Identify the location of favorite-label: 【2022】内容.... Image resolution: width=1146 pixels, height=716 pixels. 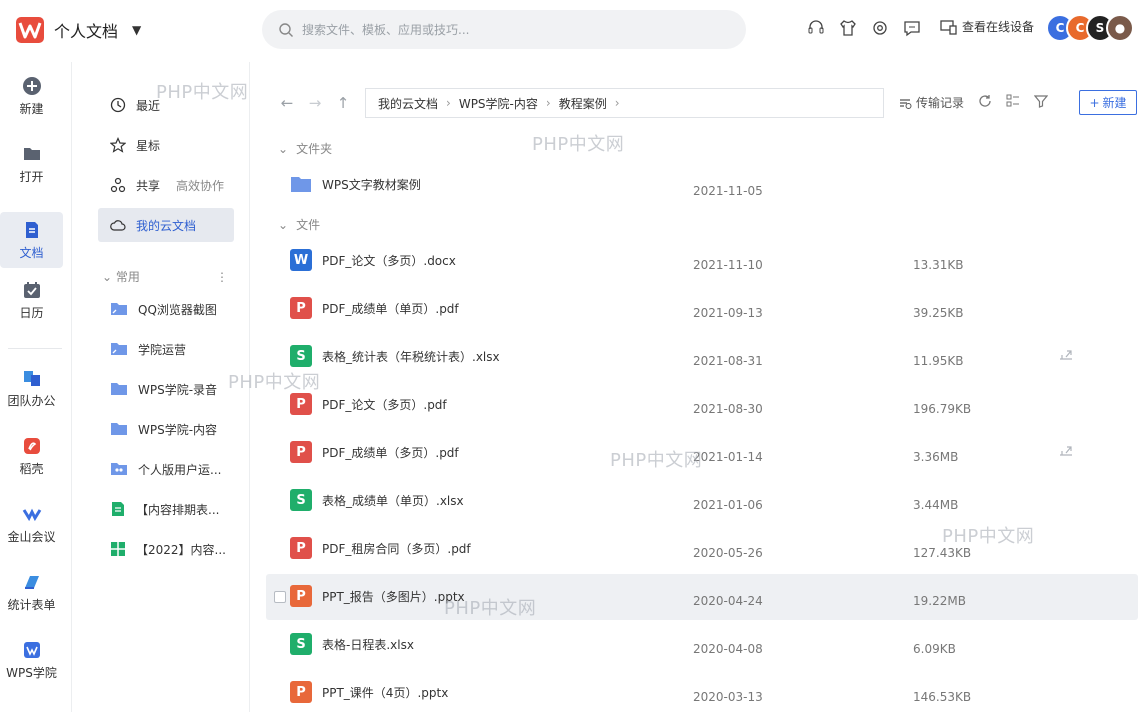
(181, 549).